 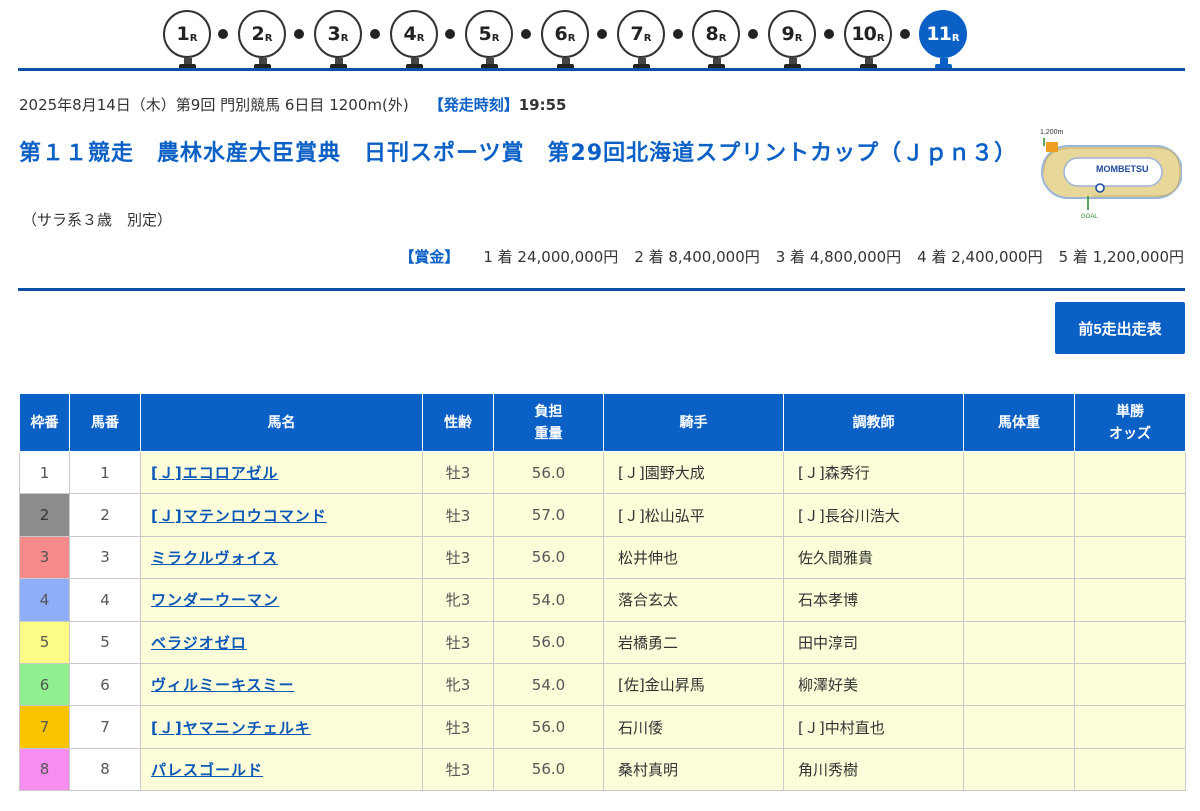 What do you see at coordinates (485, 34) in the screenshot?
I see `race-number: 5` at bounding box center [485, 34].